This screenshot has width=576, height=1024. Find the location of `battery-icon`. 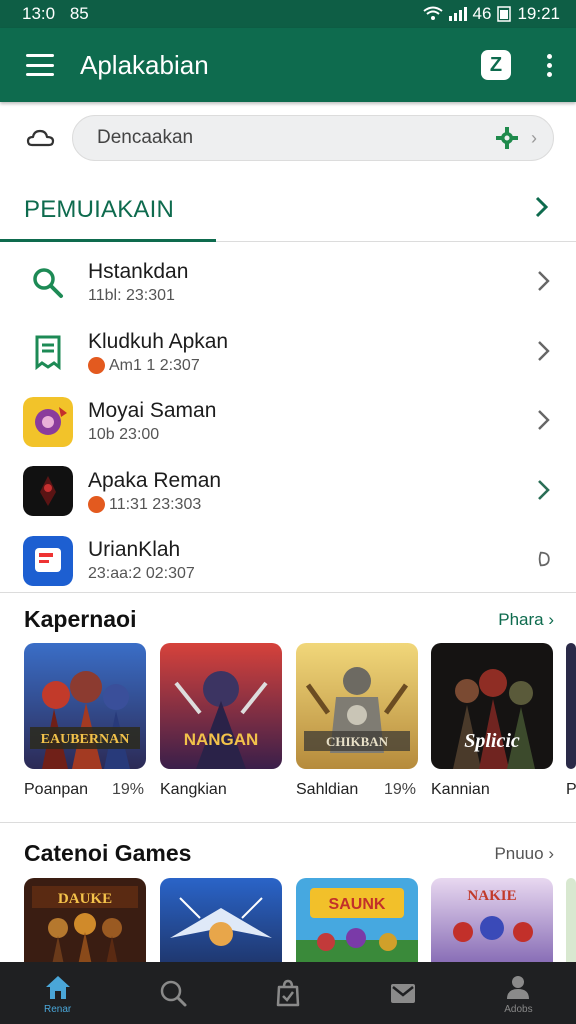

battery-icon is located at coordinates (504, 14).